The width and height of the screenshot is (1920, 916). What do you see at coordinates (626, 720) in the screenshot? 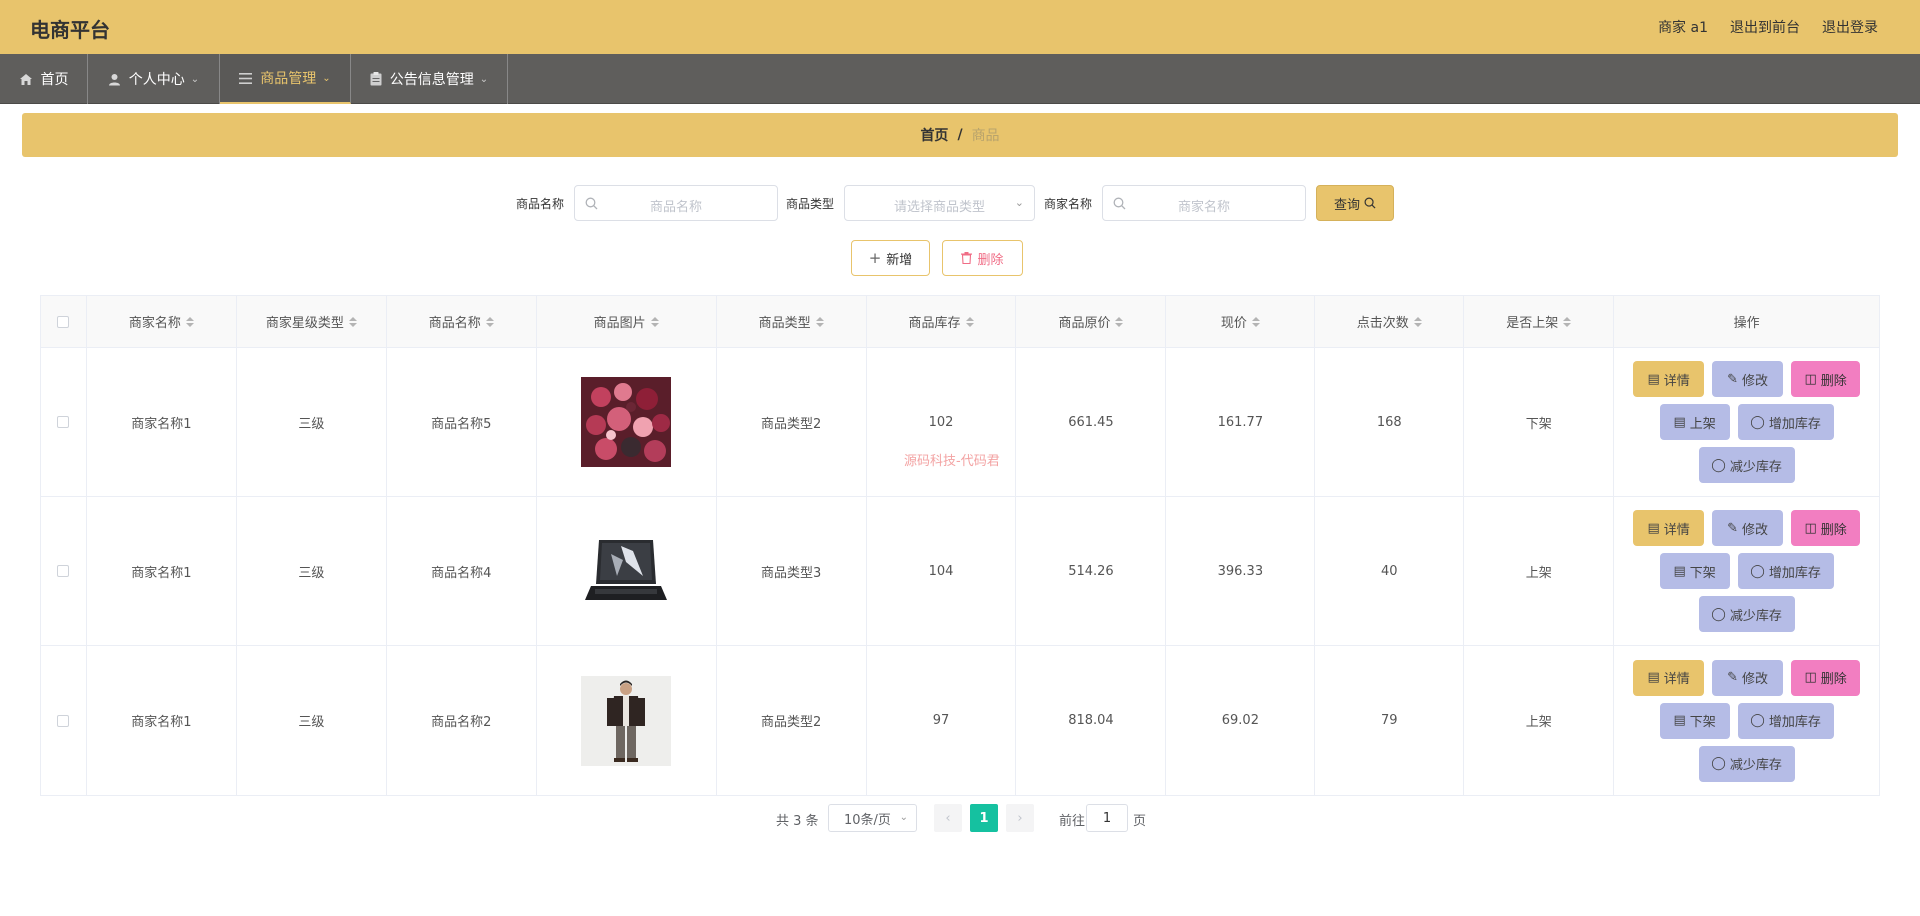
I see `product-image-man` at bounding box center [626, 720].